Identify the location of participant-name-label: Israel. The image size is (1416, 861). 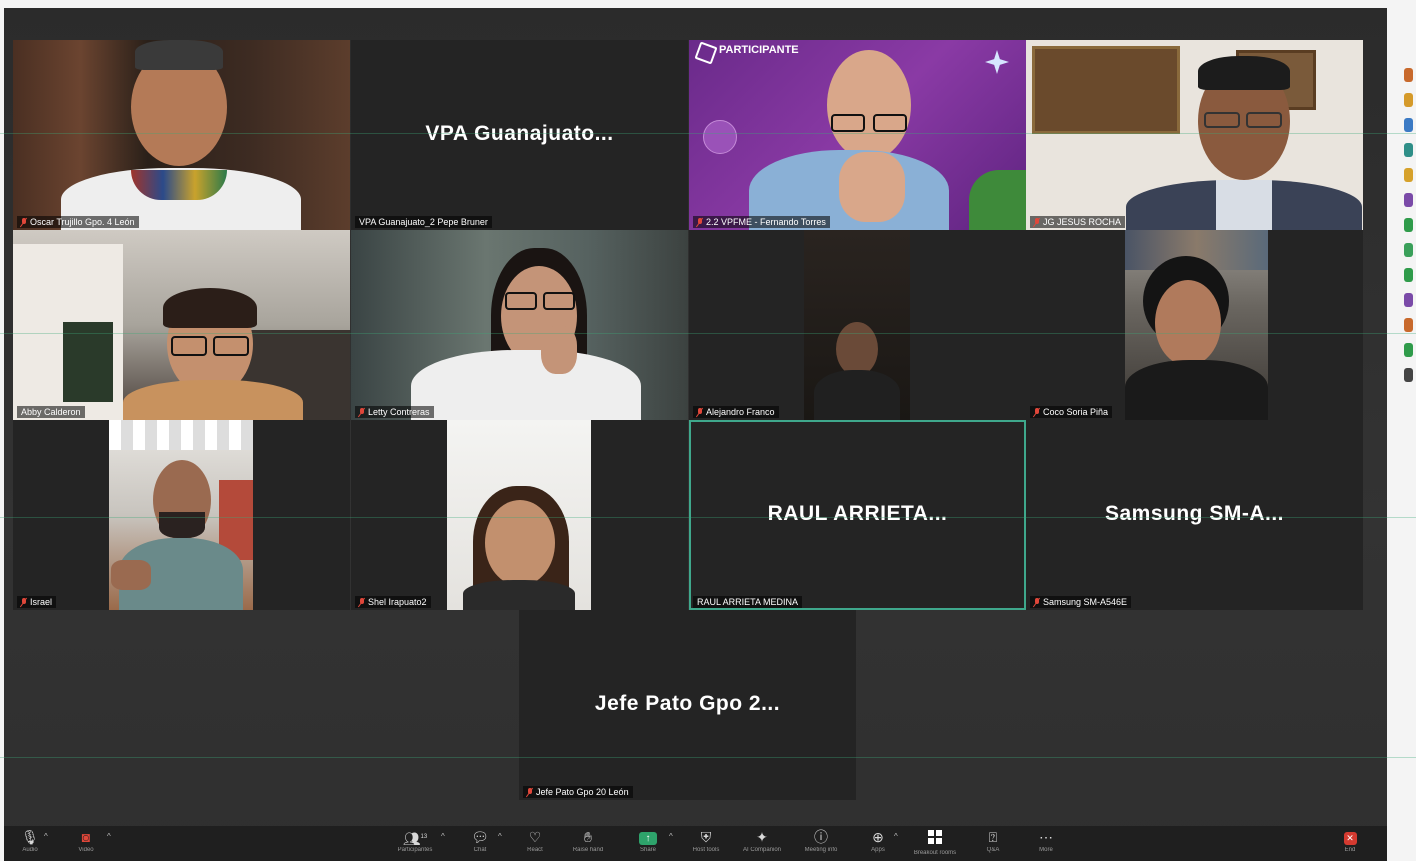
(37, 602).